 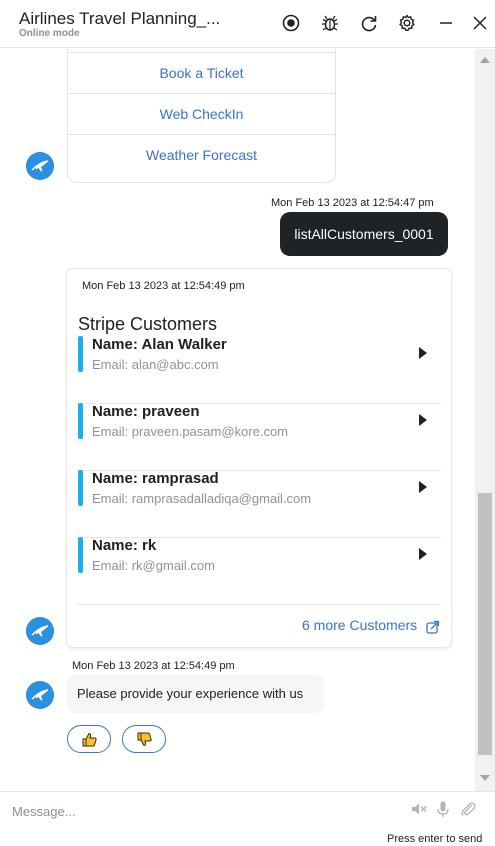 I want to click on customer-name: Name: rk, so click(x=124, y=545).